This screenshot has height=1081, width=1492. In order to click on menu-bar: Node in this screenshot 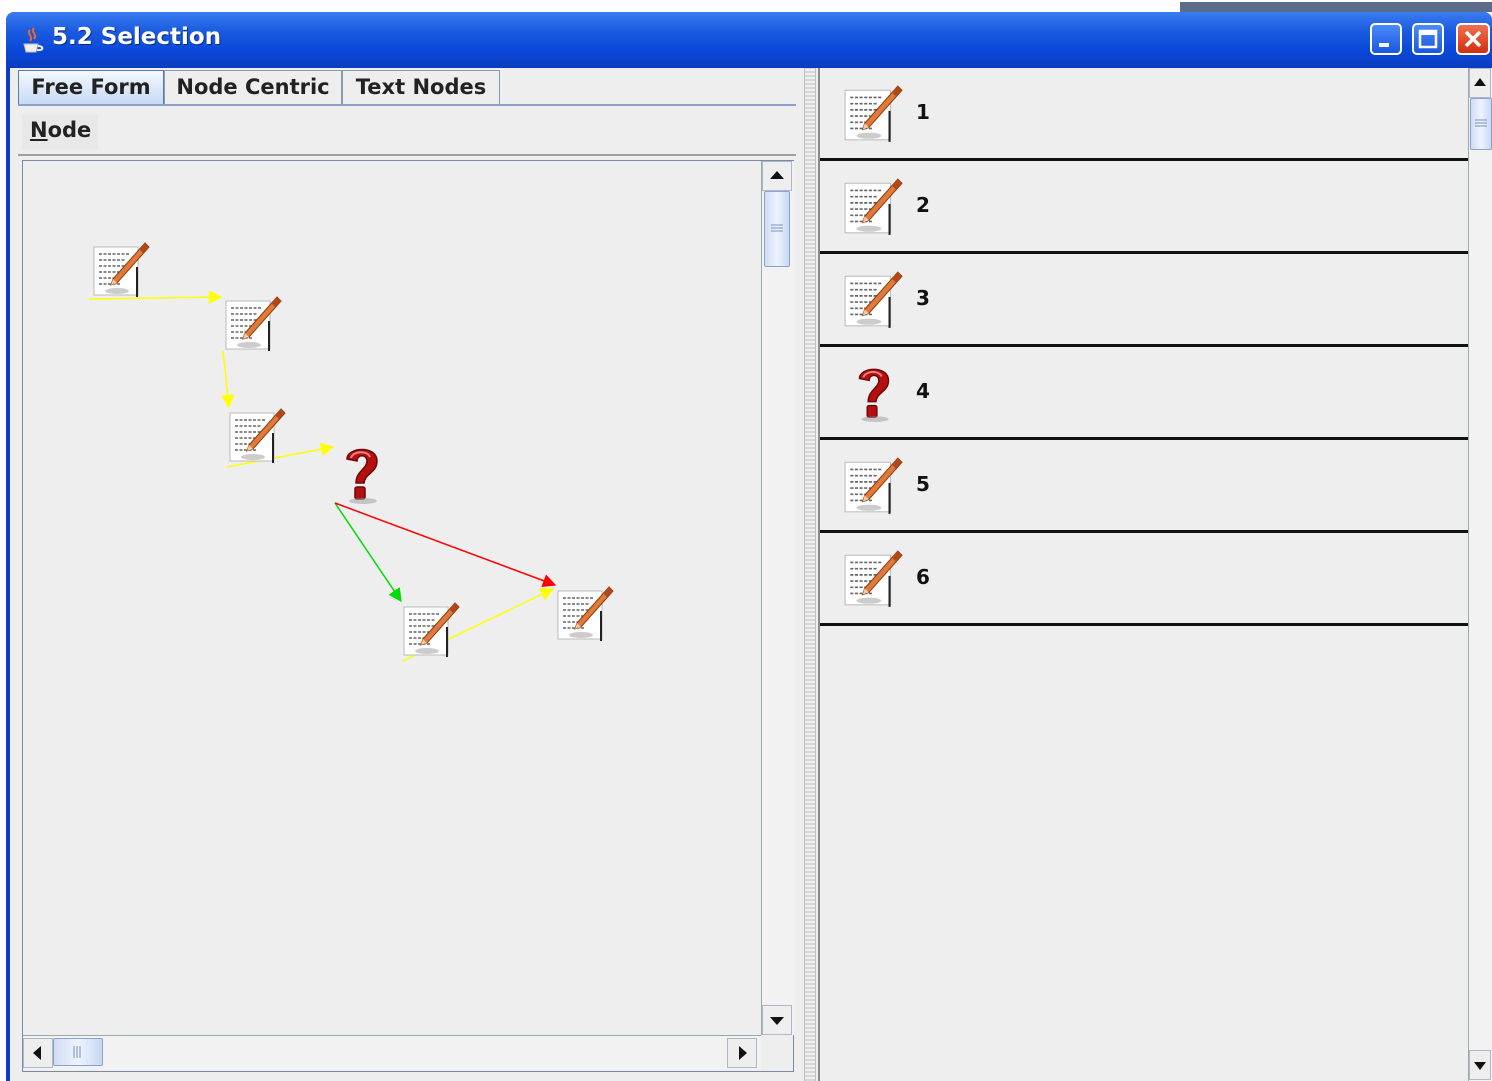, I will do `click(407, 132)`.